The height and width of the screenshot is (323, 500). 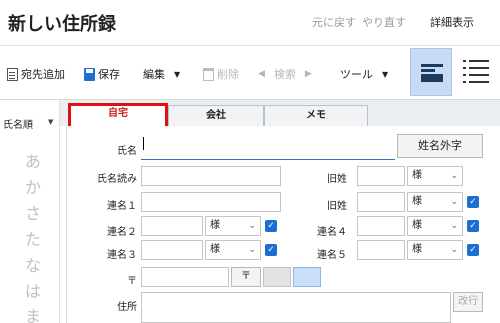 I want to click on save-label: 保存, so click(x=109, y=74).